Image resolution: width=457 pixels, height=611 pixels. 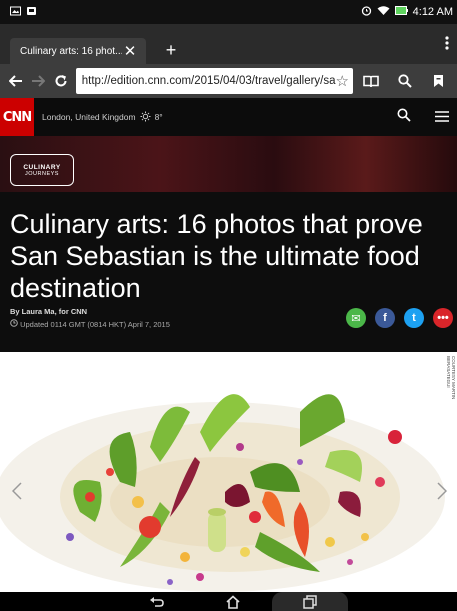 What do you see at coordinates (383, 12) in the screenshot?
I see `wifi-icon` at bounding box center [383, 12].